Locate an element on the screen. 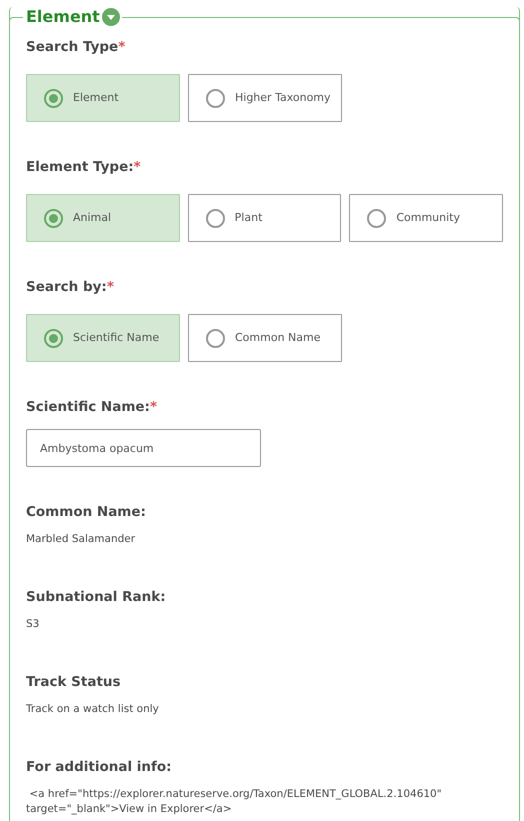 This screenshot has height=821, width=524. field-label: Search by:* is located at coordinates (70, 287).